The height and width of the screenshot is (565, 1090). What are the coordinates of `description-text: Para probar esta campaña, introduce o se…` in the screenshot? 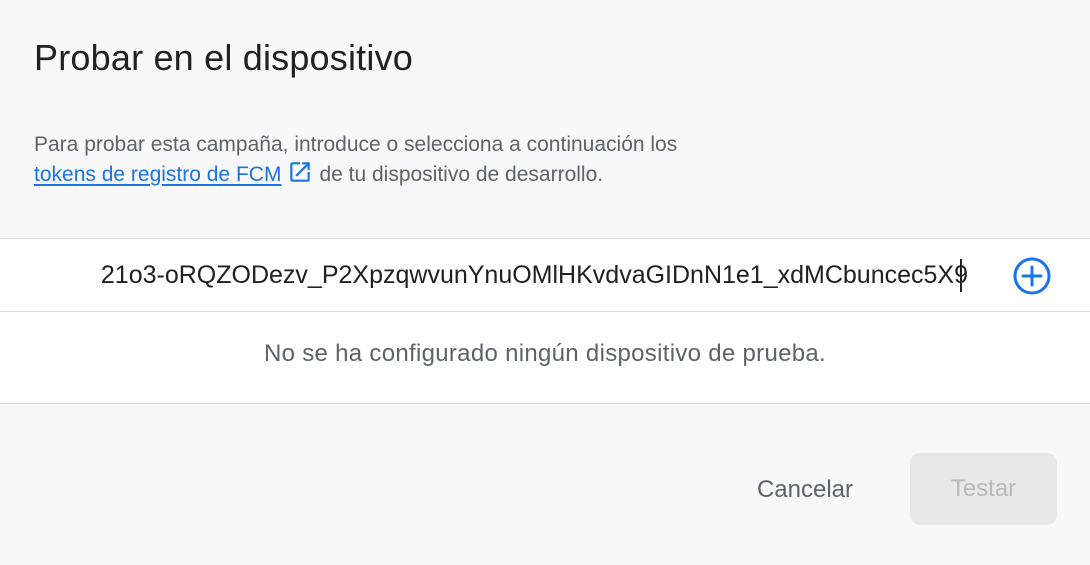 It's located at (356, 144).